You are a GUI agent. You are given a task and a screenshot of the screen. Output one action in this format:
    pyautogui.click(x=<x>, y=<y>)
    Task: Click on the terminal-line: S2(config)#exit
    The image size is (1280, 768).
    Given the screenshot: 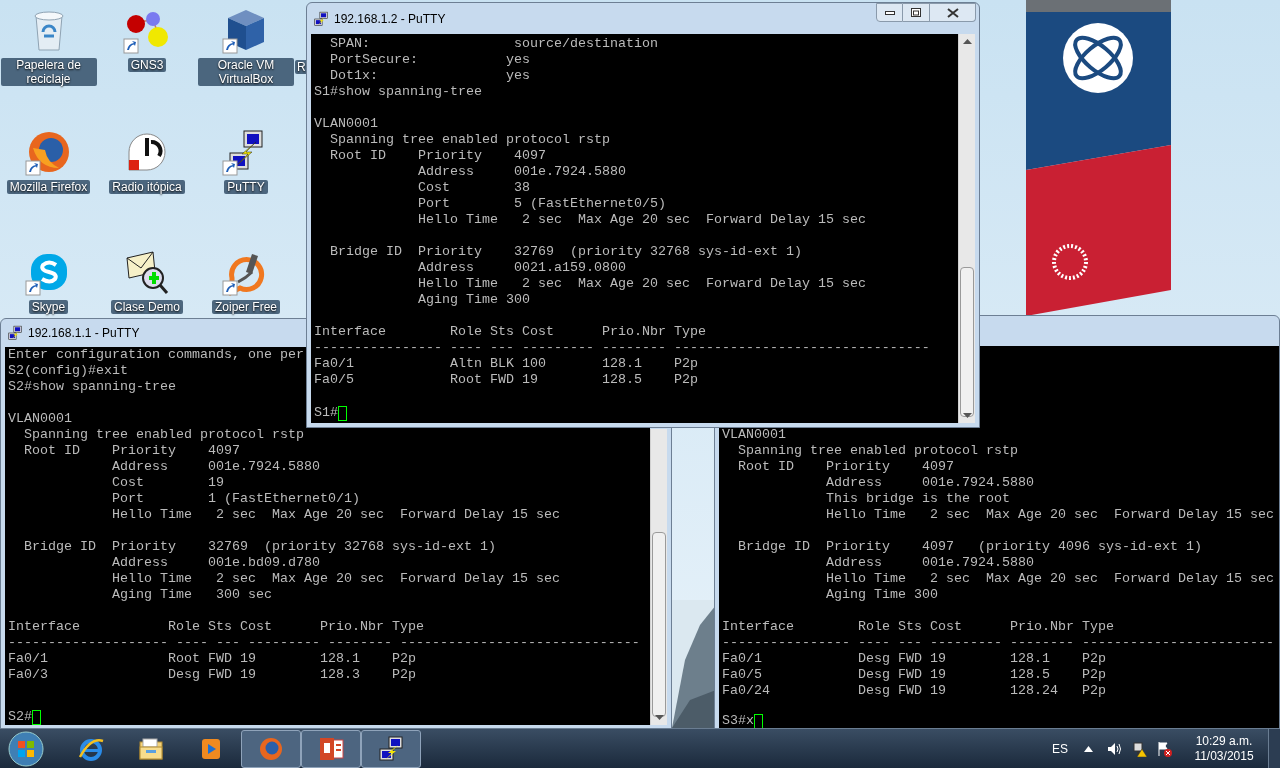 What is the action you would take?
    pyautogui.click(x=68, y=371)
    